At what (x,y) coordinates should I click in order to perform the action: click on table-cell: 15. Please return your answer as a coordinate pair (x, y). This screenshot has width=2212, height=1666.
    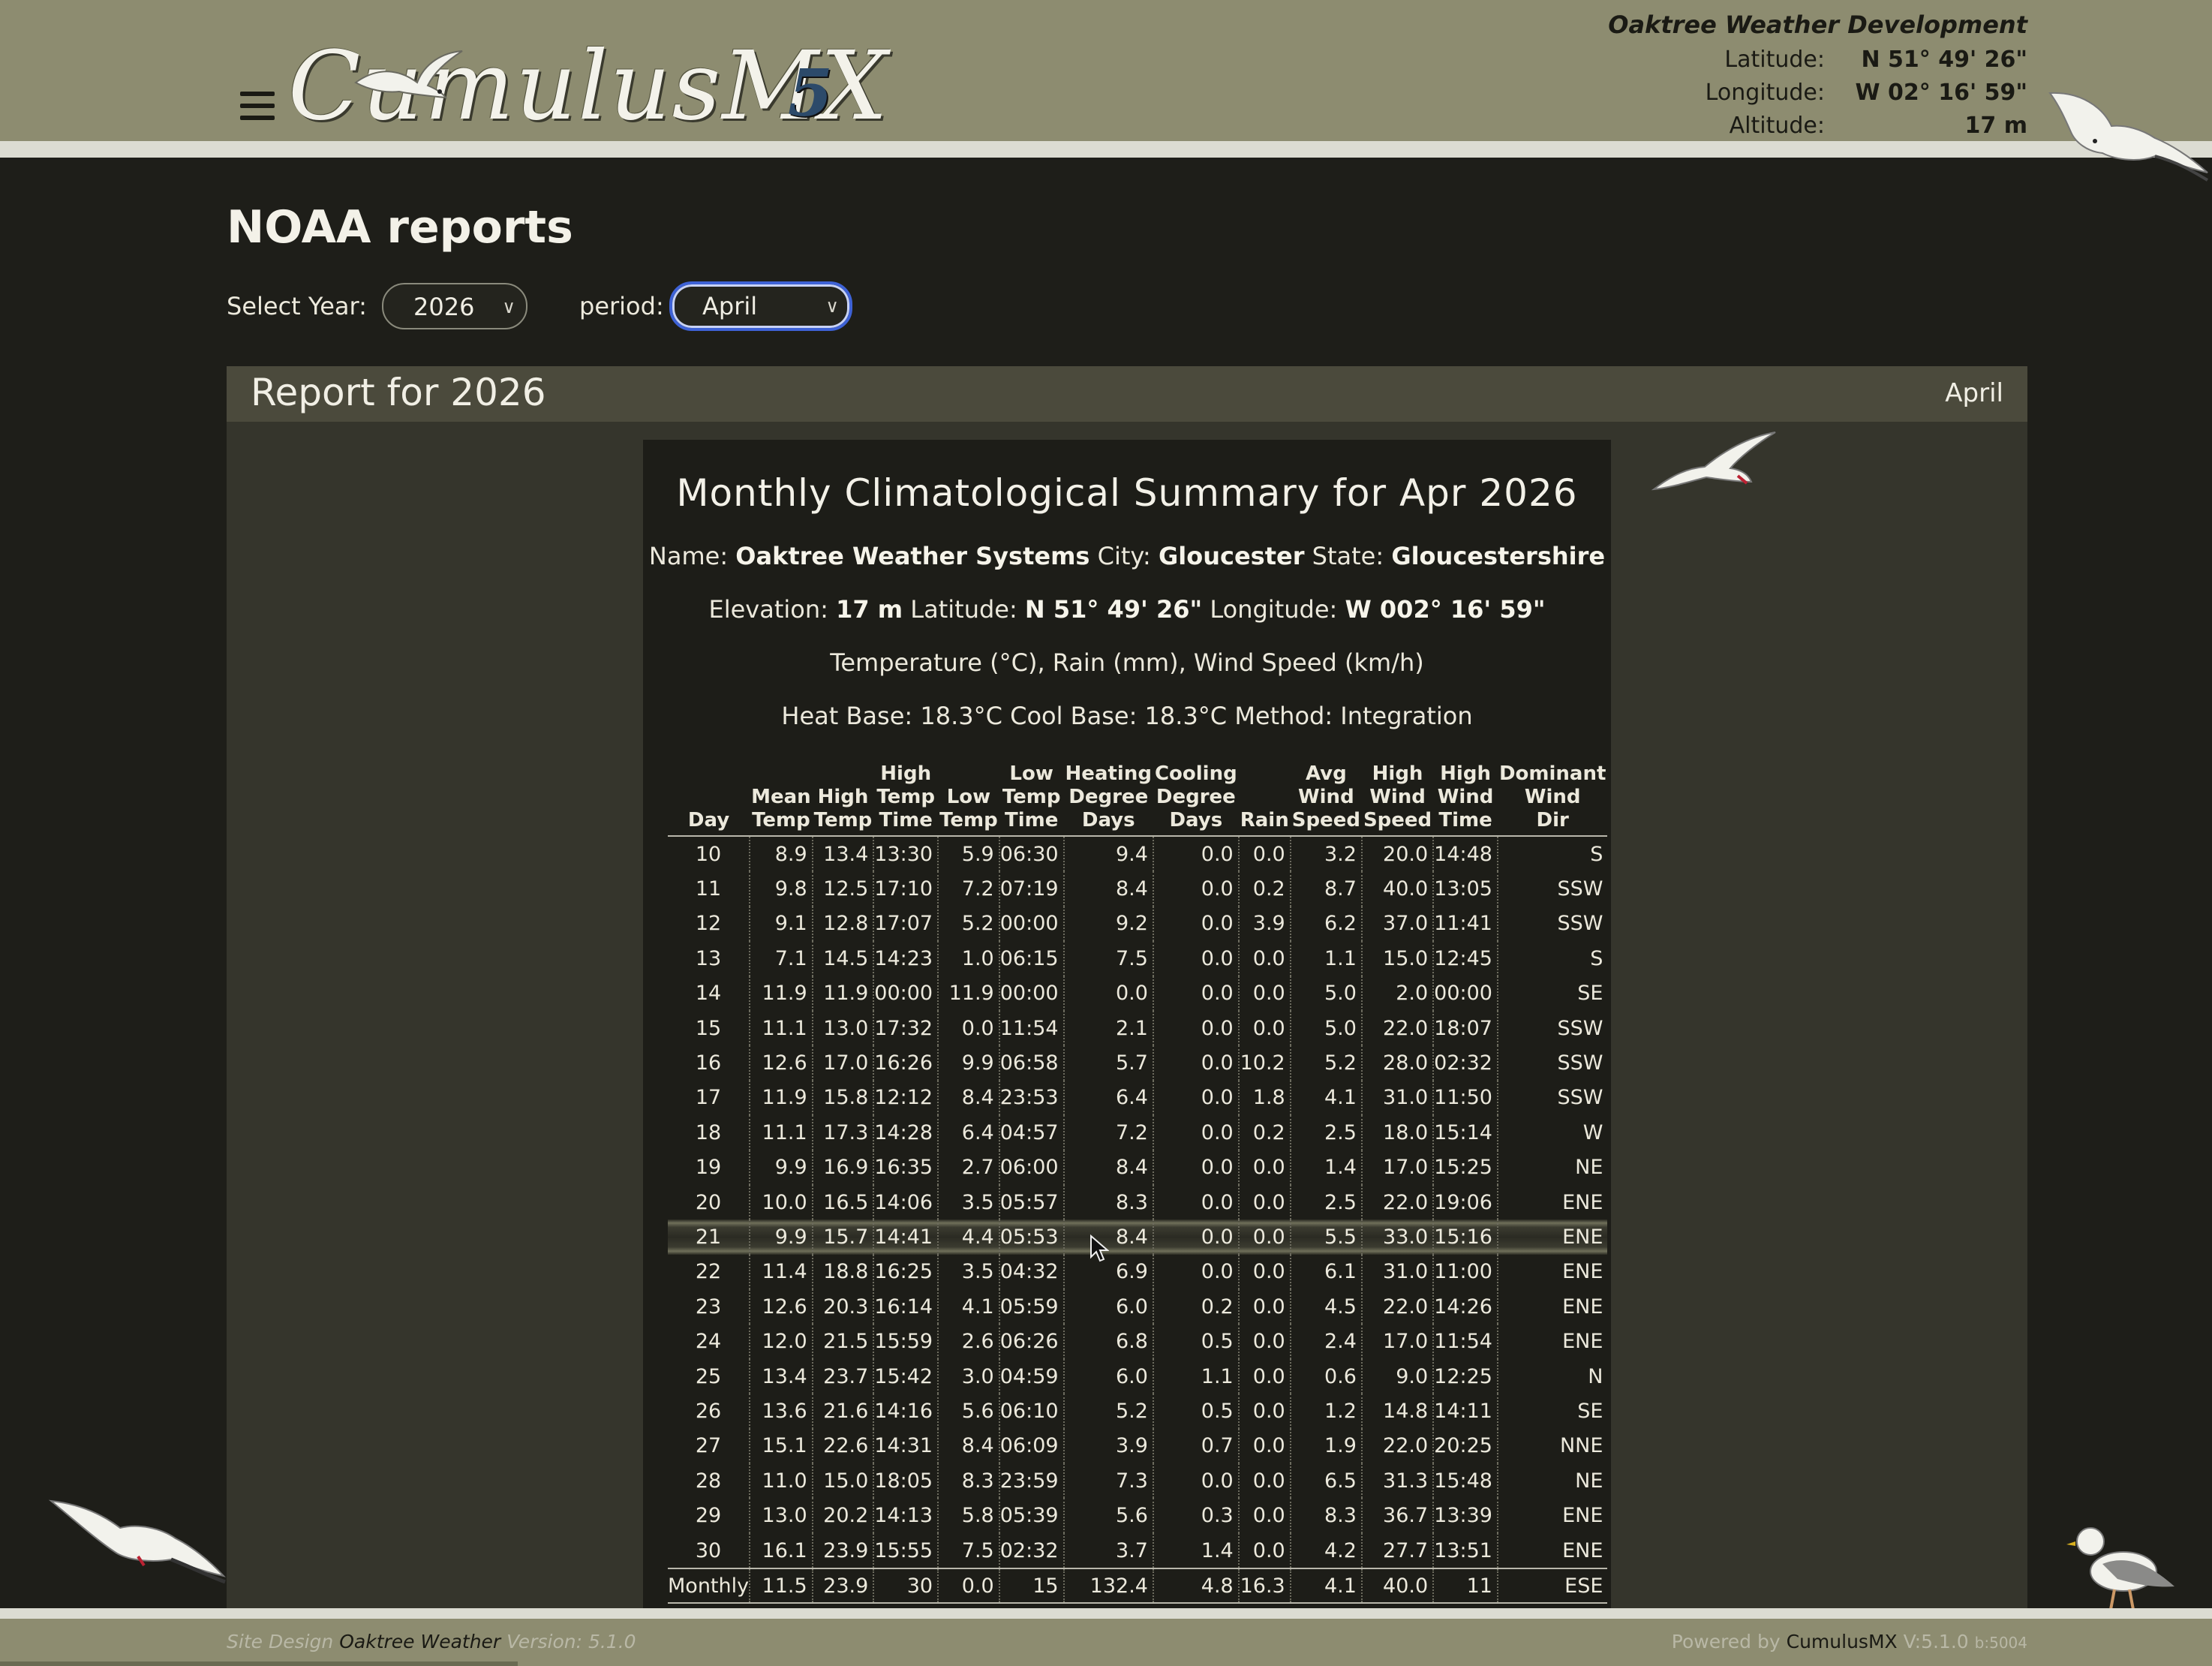
    Looking at the image, I should click on (1032, 1586).